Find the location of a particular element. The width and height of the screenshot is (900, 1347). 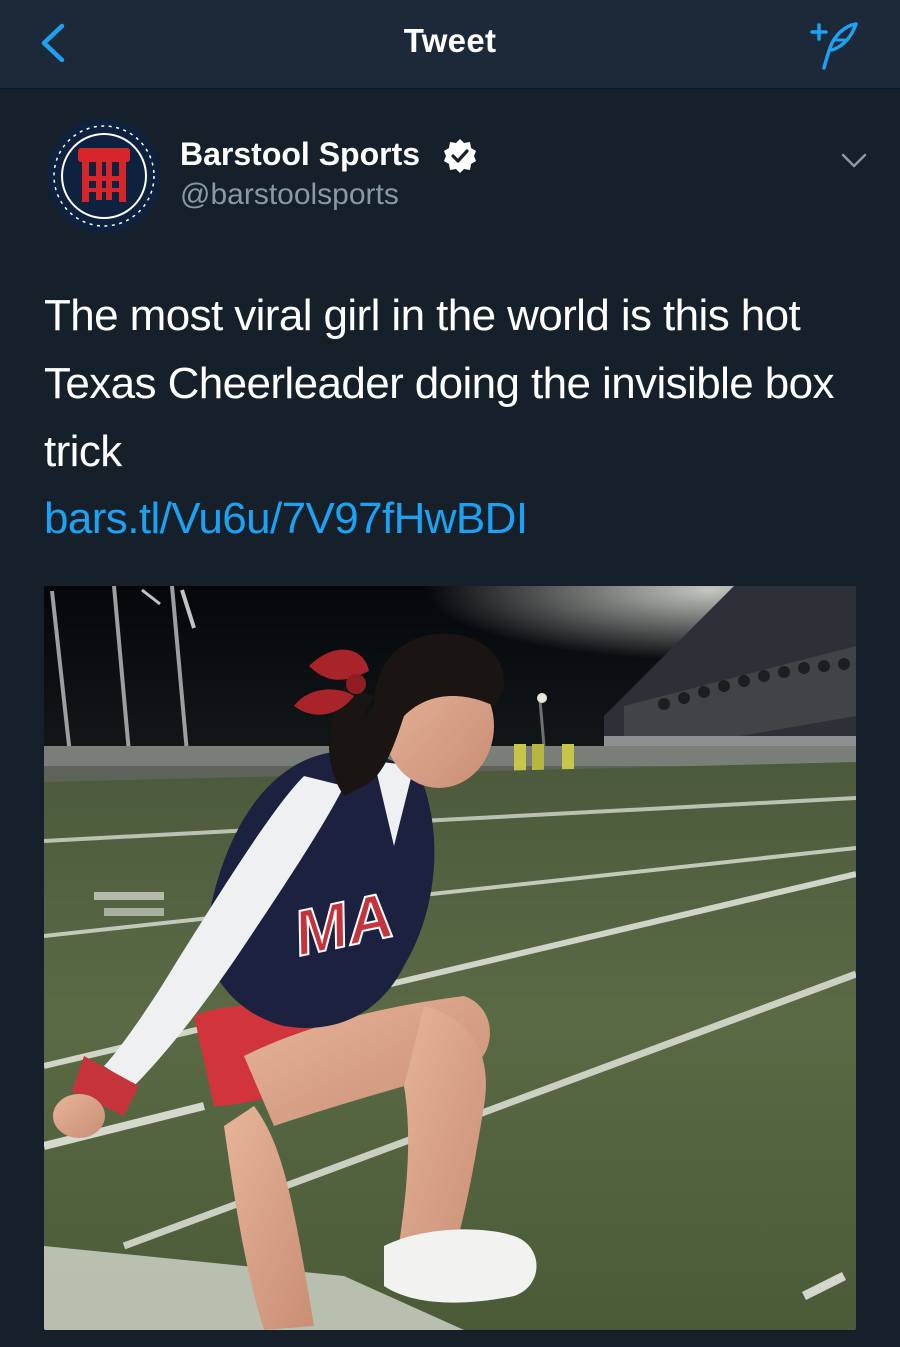

avatar is located at coordinates (104, 176).